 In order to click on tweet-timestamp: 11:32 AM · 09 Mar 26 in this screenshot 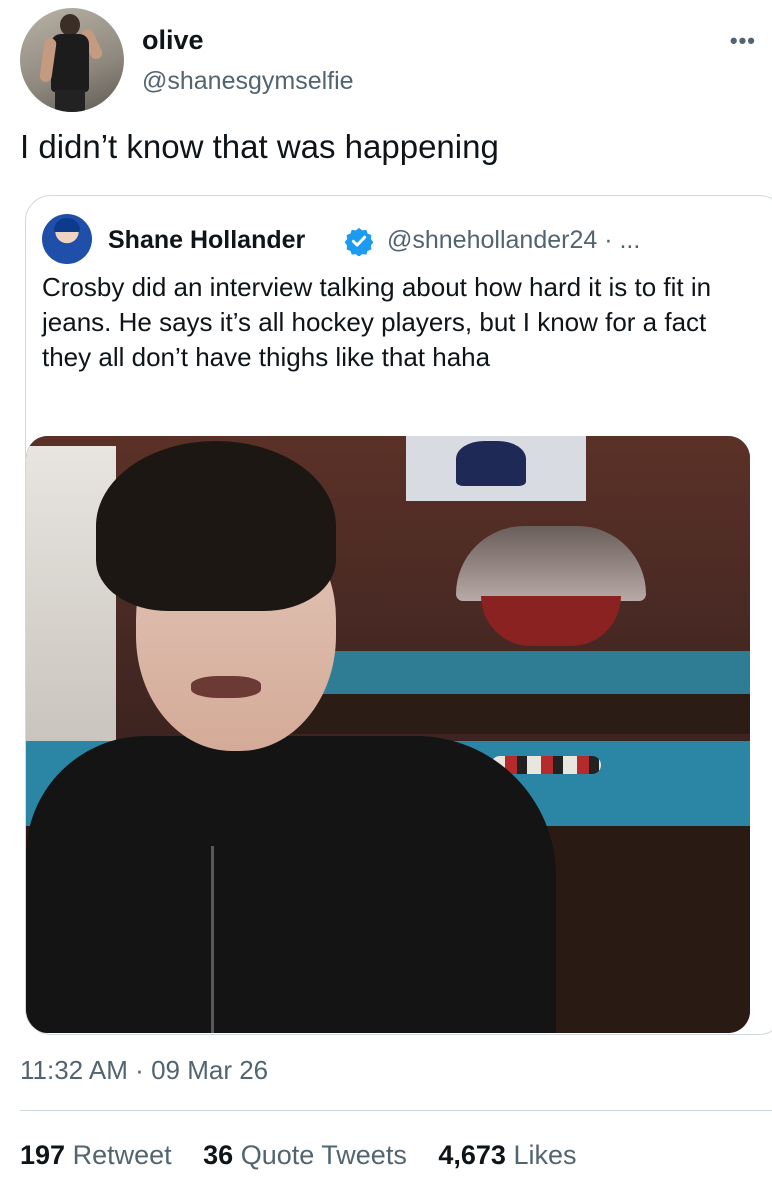, I will do `click(144, 1070)`.